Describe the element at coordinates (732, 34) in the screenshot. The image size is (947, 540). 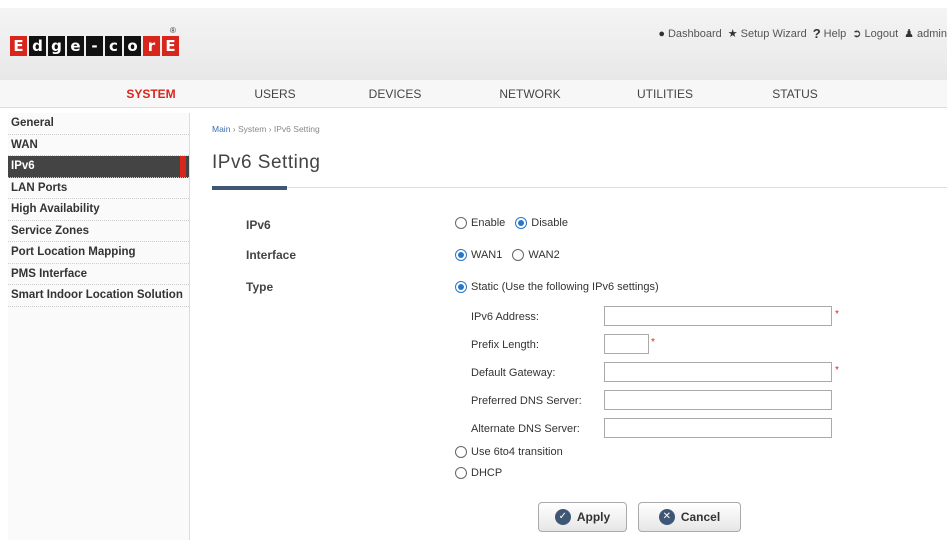
I see `star-icon: ★` at that location.